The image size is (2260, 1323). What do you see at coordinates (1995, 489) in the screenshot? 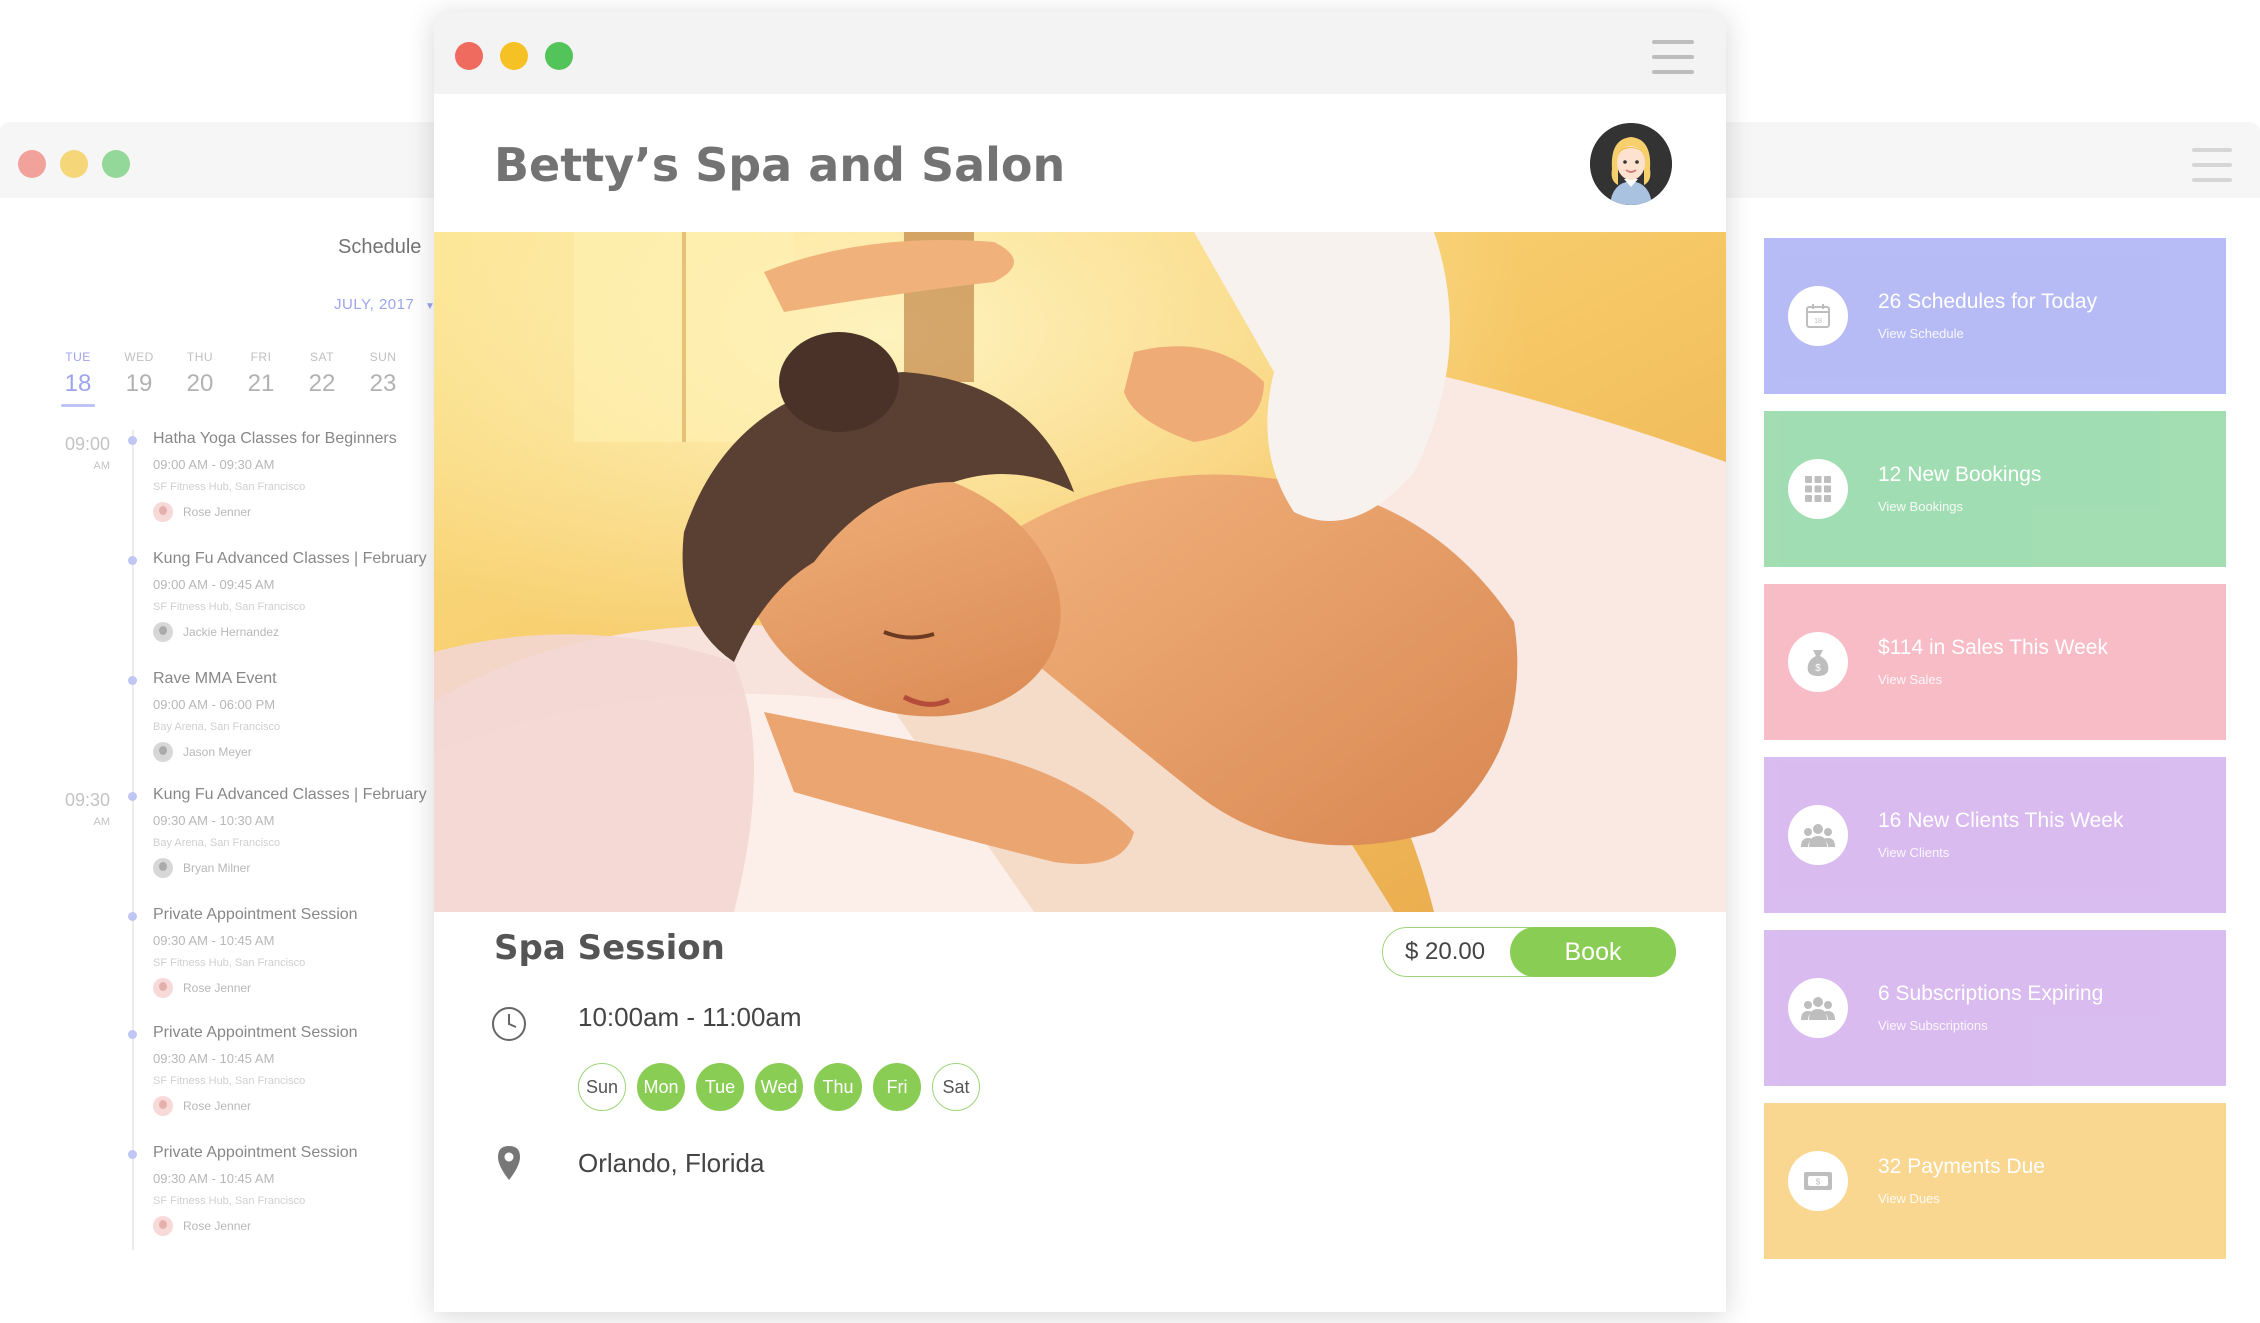
I see `stat-card: 12 New Bookings View Bookings` at bounding box center [1995, 489].